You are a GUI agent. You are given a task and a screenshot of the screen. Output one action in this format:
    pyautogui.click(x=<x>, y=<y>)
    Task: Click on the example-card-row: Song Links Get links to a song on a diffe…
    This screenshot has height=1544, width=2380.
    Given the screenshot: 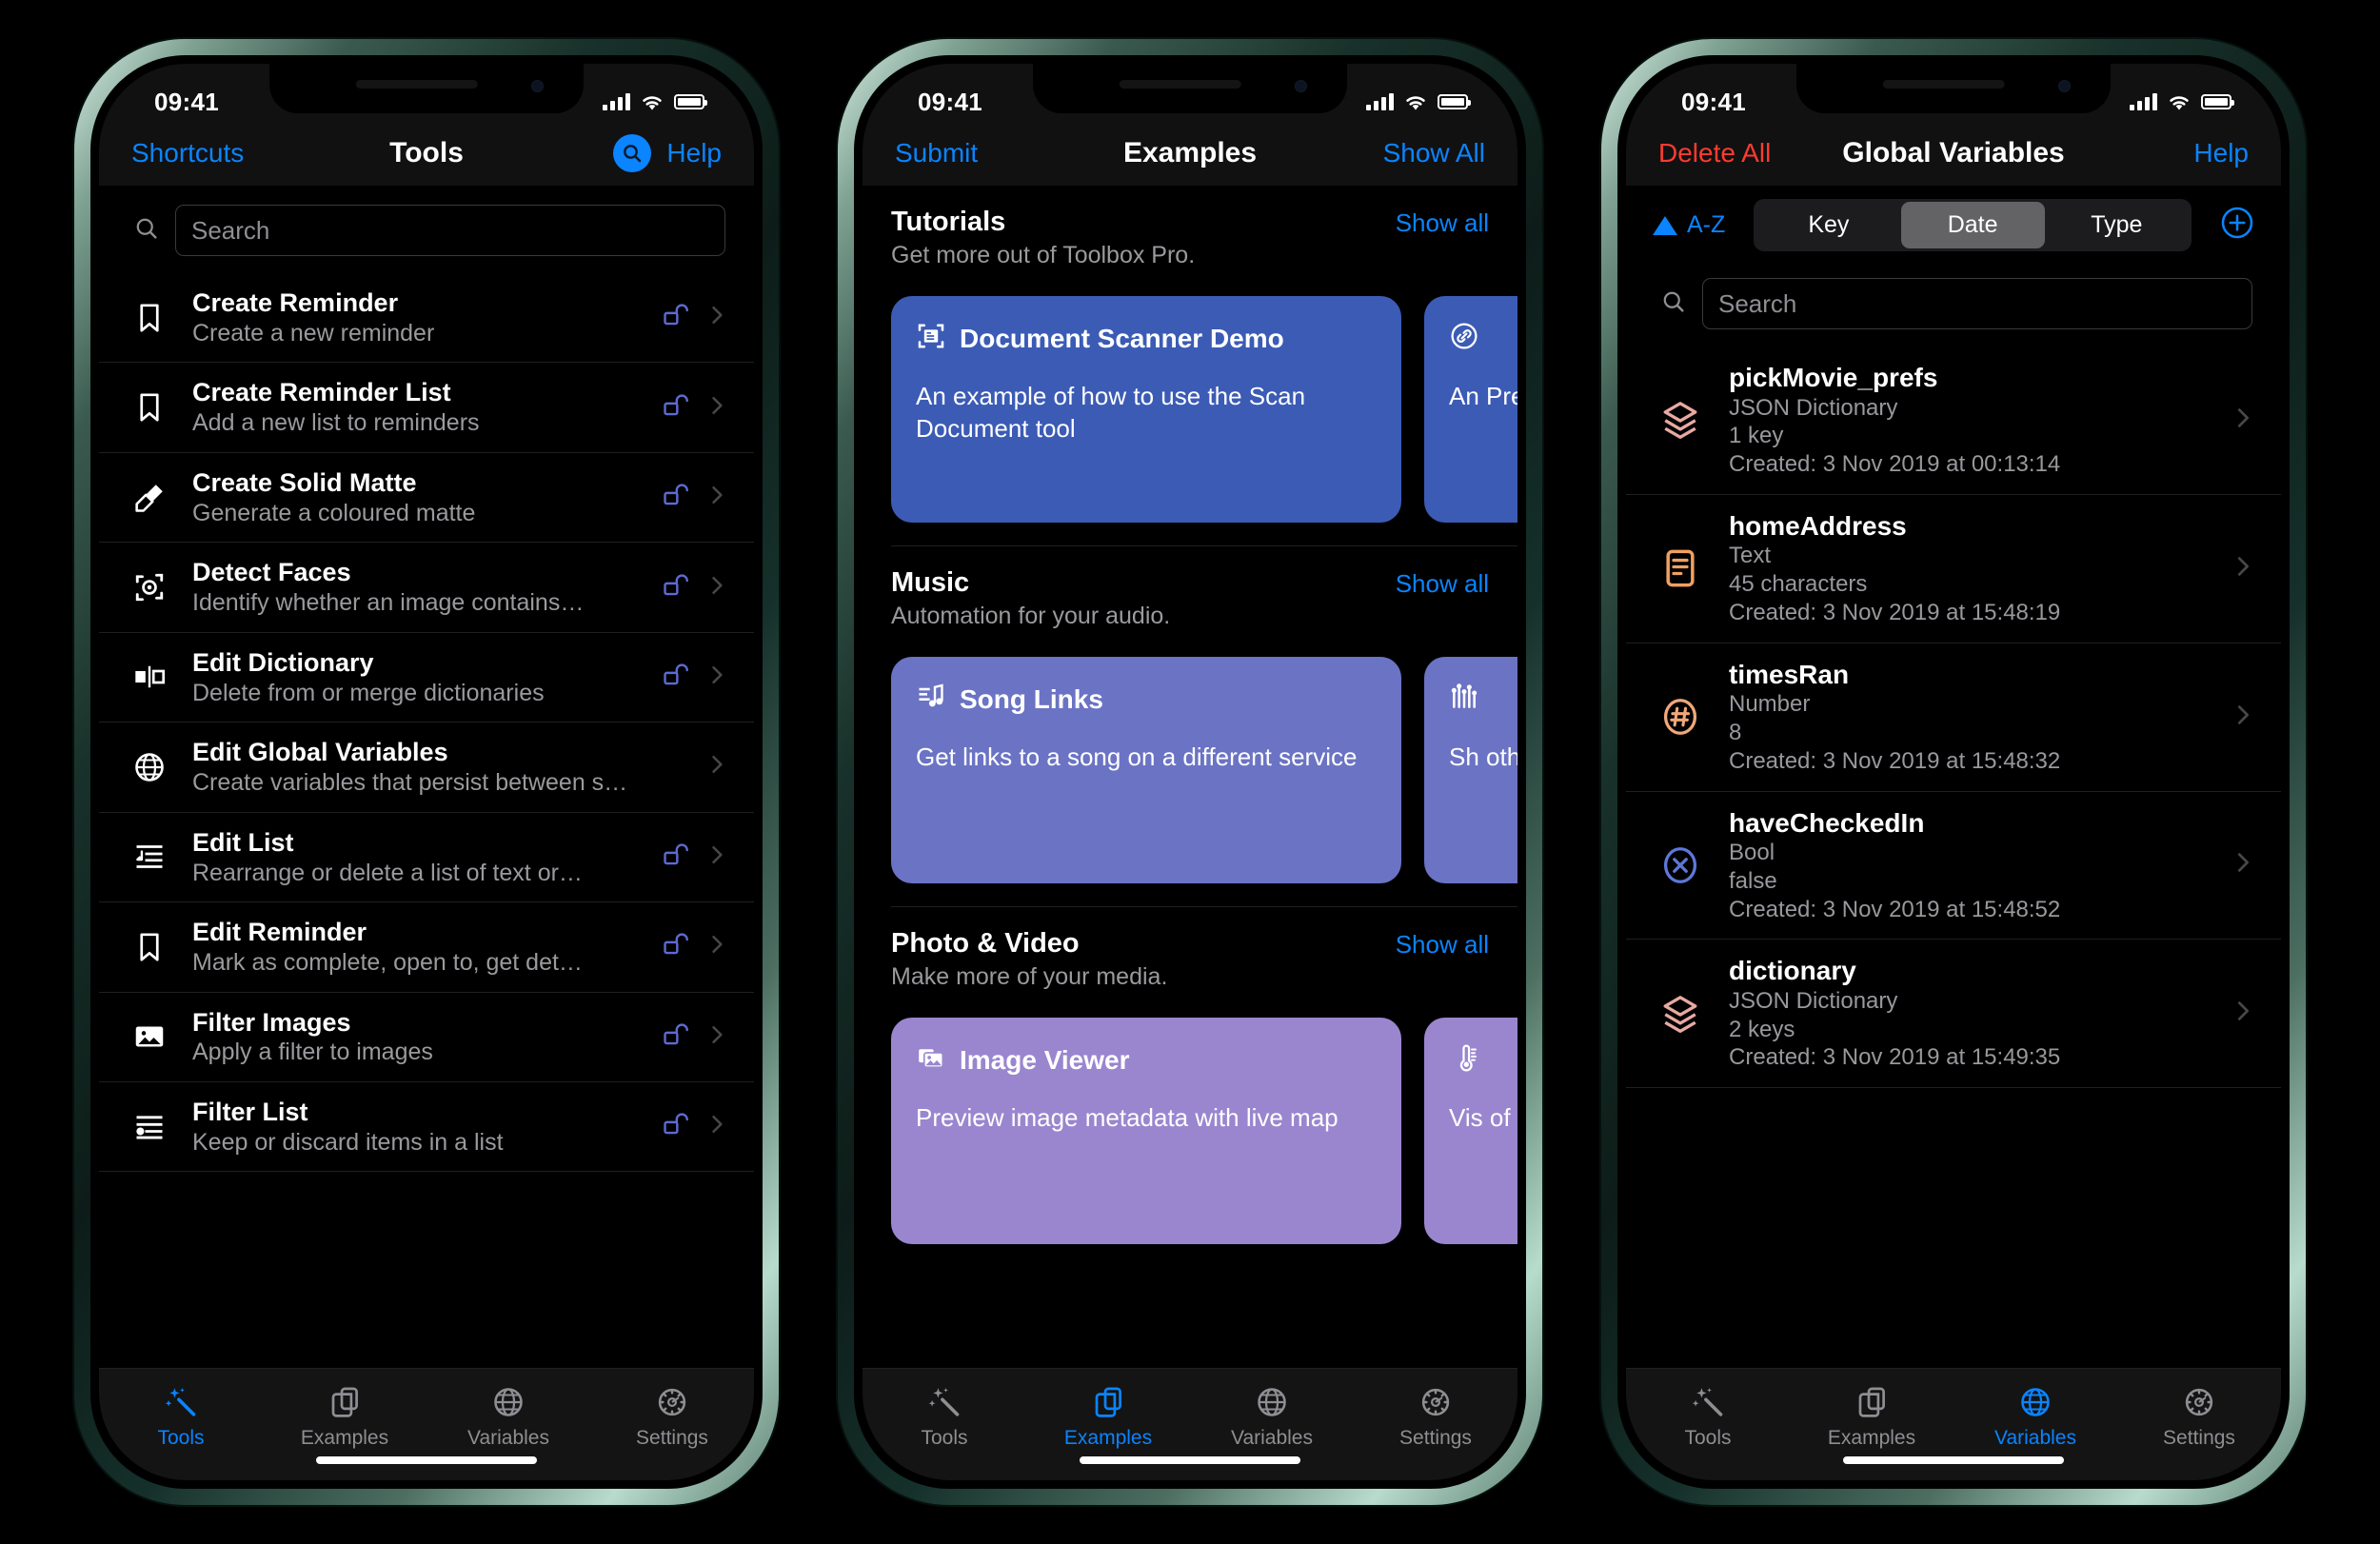 What is the action you would take?
    pyautogui.click(x=1190, y=771)
    